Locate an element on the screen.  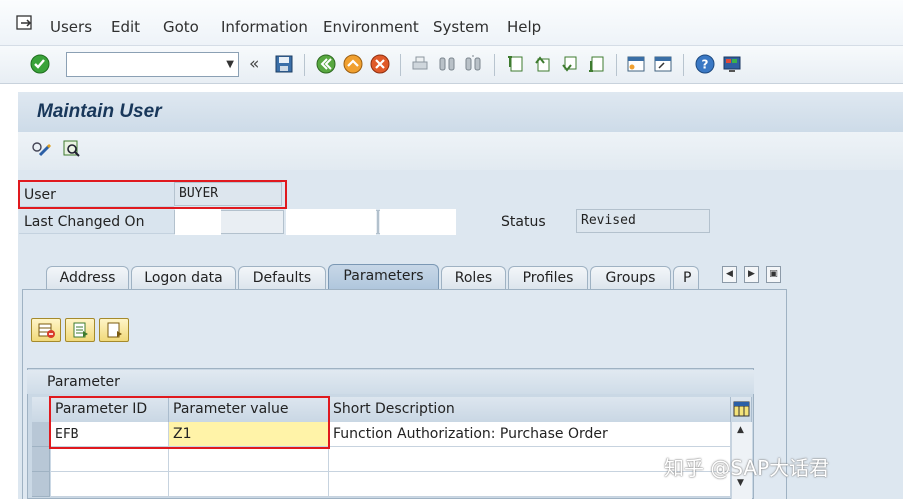
short-description-cell: Function Authorization: Purchase Order is located at coordinates (530, 434).